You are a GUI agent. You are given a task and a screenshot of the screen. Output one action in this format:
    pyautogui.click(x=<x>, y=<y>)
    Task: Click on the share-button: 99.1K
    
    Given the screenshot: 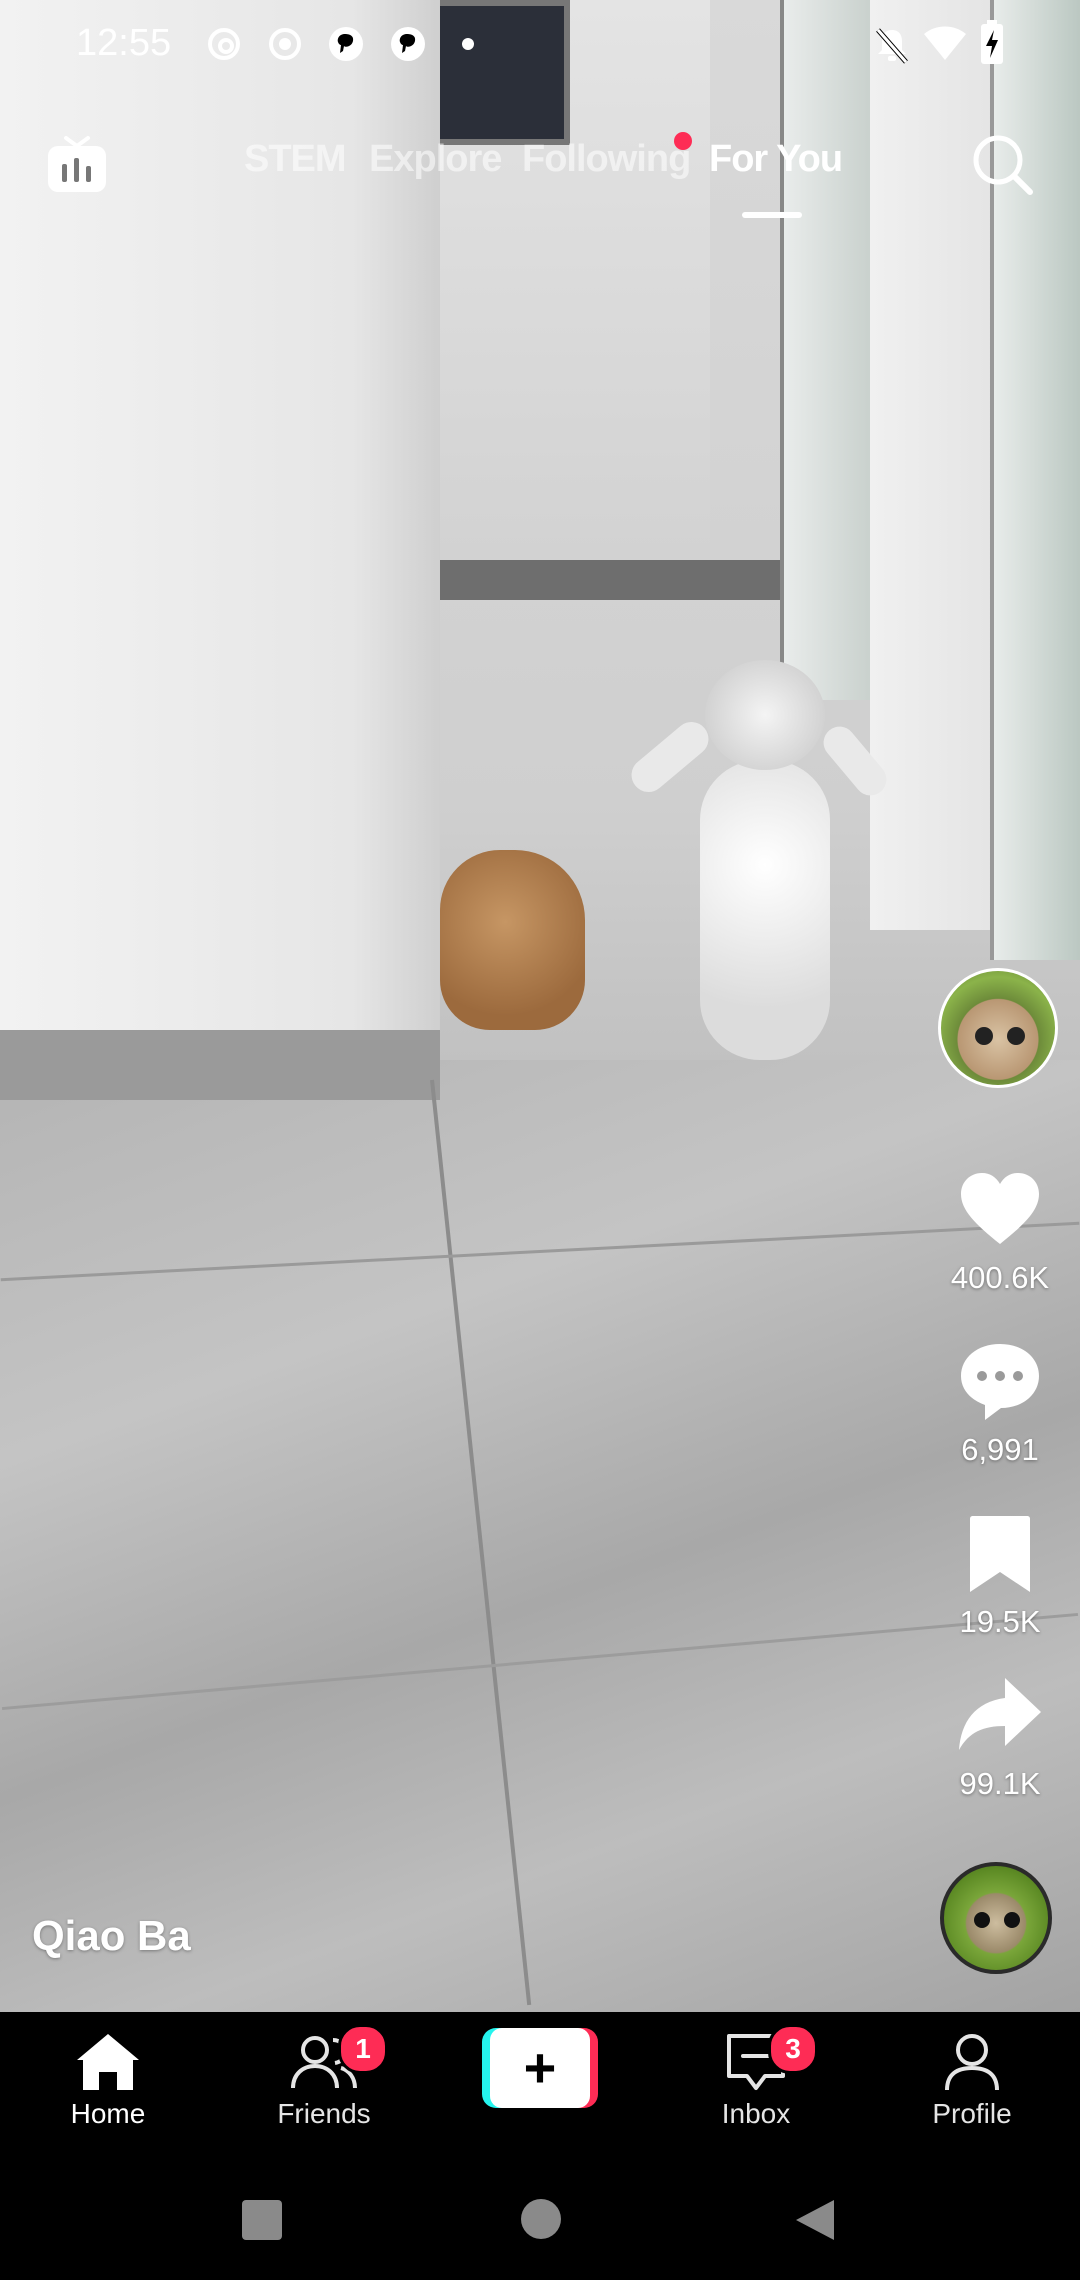 What is the action you would take?
    pyautogui.click(x=1000, y=1736)
    